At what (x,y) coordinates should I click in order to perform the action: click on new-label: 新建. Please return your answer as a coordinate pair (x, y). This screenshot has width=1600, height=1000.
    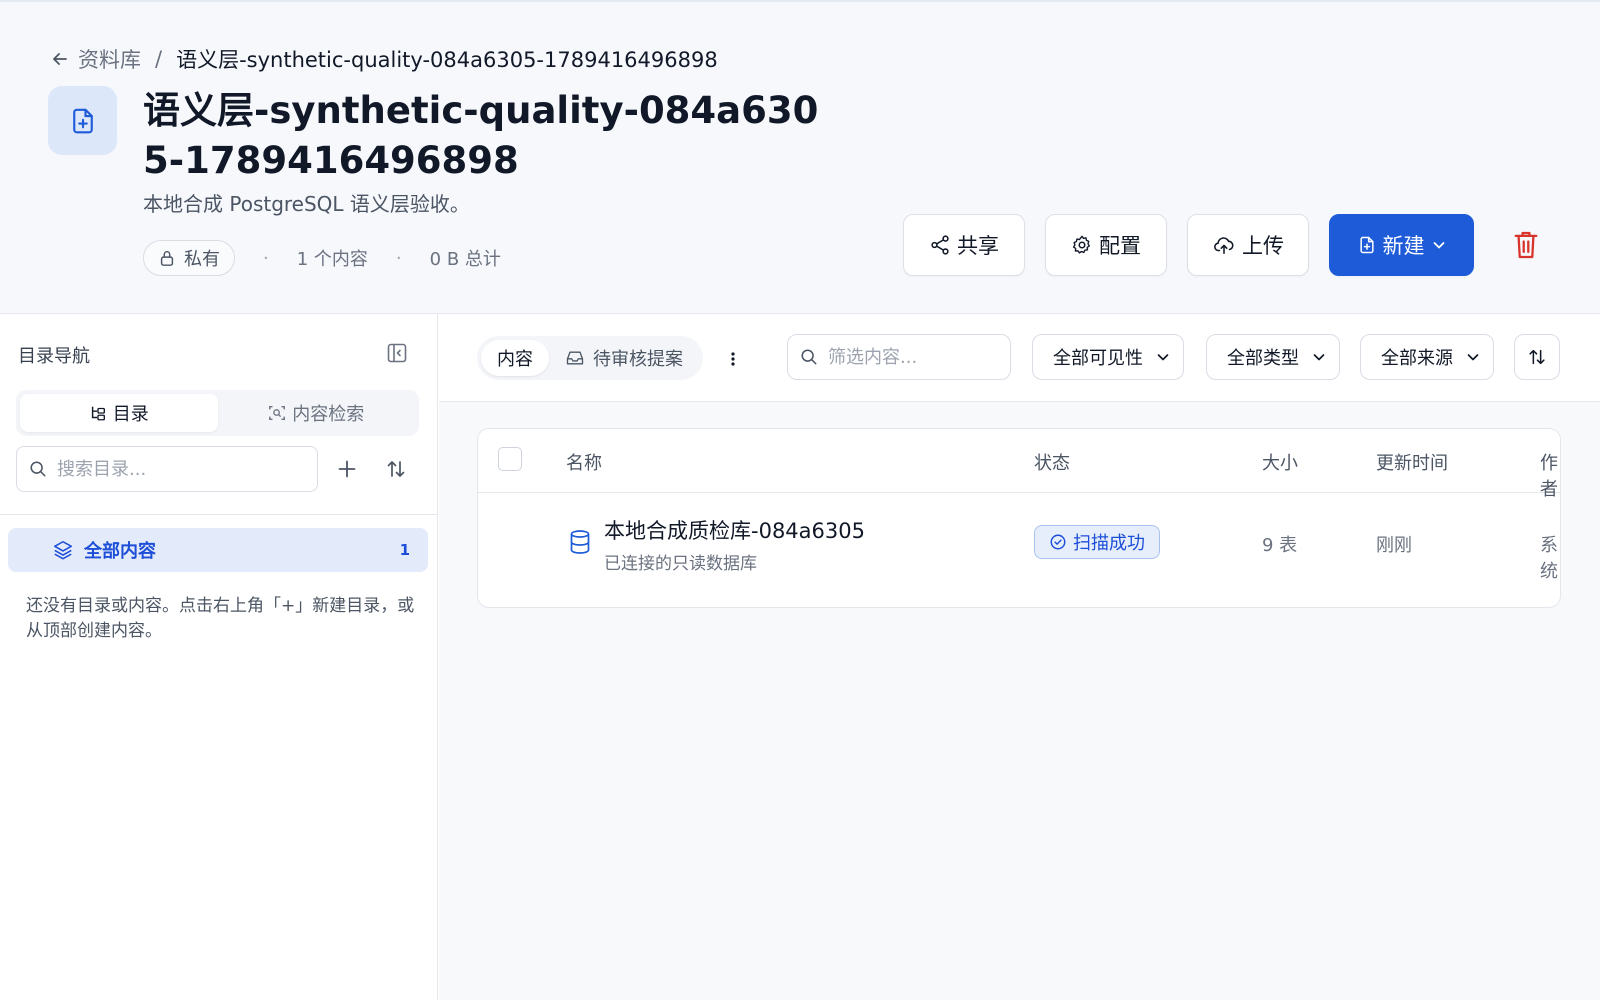
    Looking at the image, I should click on (1403, 246).